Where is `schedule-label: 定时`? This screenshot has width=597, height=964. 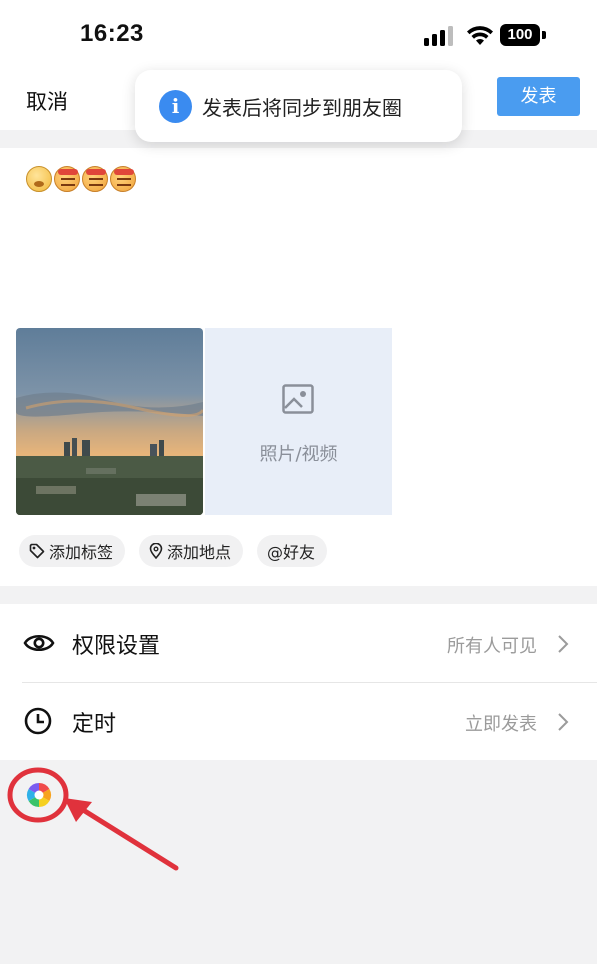 schedule-label: 定时 is located at coordinates (94, 724).